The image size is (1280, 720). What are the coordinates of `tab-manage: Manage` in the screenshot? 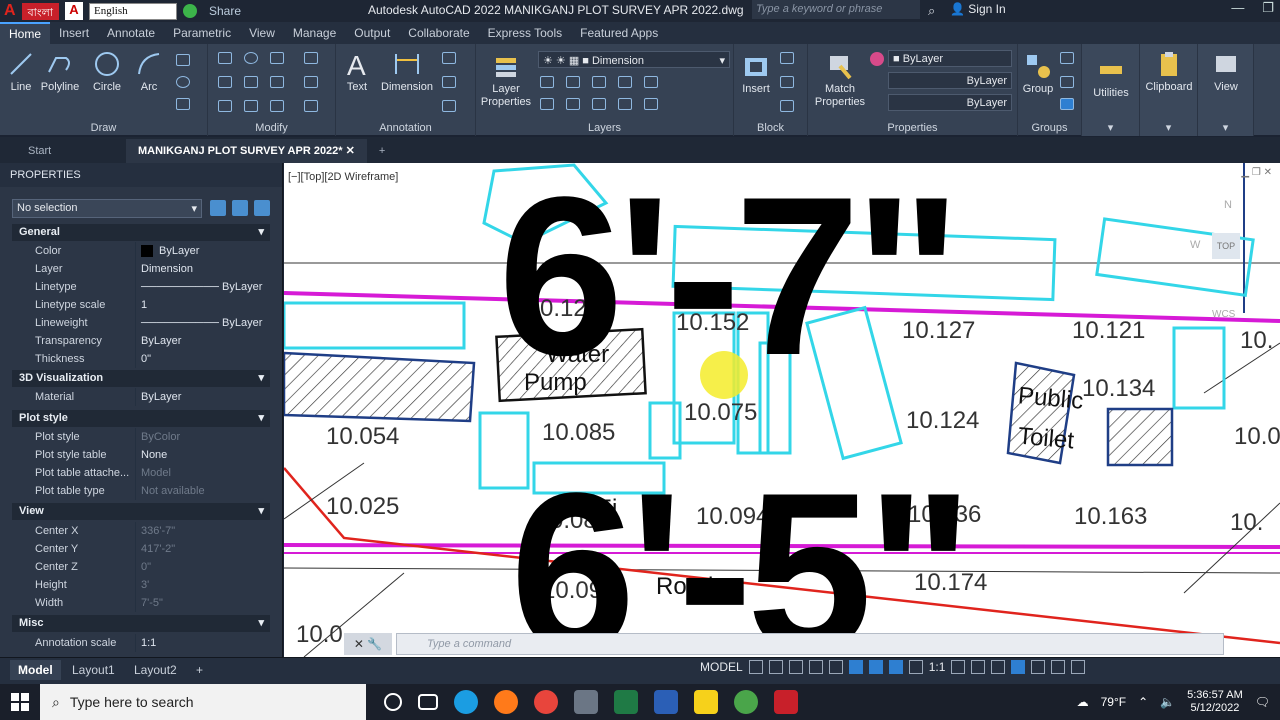 It's located at (314, 33).